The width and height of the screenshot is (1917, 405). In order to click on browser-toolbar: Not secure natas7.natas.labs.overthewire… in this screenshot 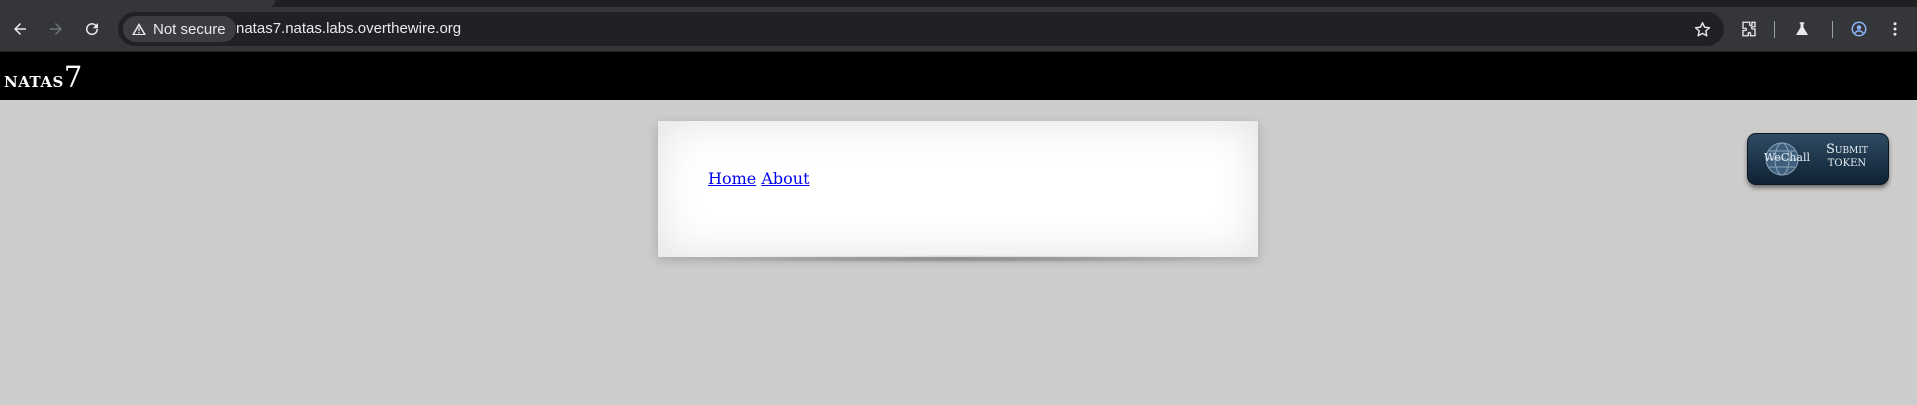, I will do `click(958, 29)`.